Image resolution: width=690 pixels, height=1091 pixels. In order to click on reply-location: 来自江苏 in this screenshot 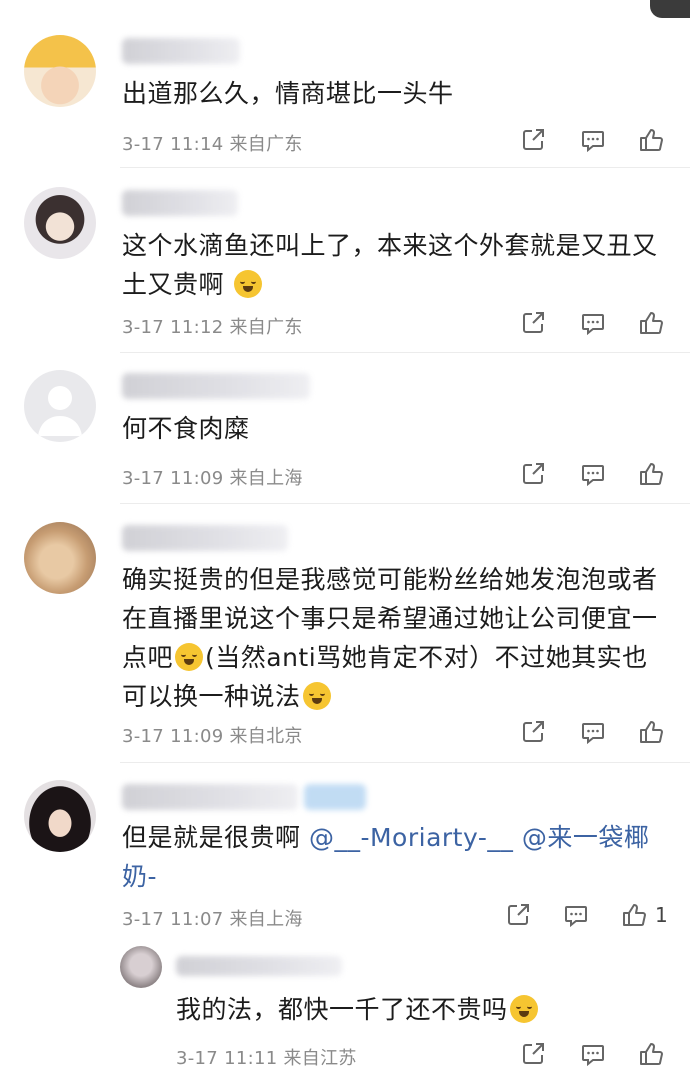, I will do `click(320, 1058)`.